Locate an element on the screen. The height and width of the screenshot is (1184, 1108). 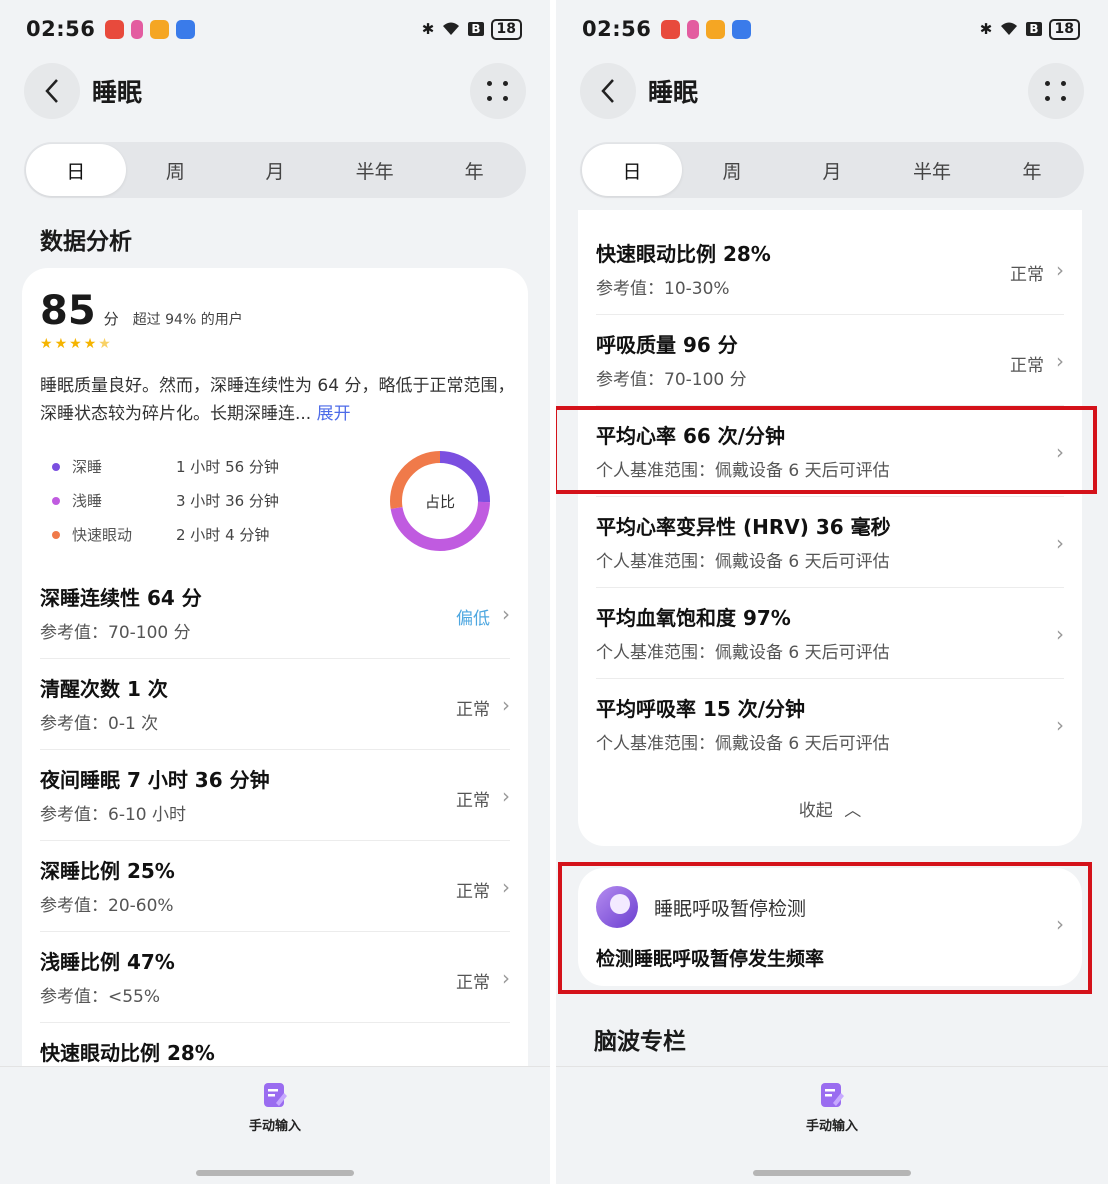
expand-link: 展开 is located at coordinates (334, 414).